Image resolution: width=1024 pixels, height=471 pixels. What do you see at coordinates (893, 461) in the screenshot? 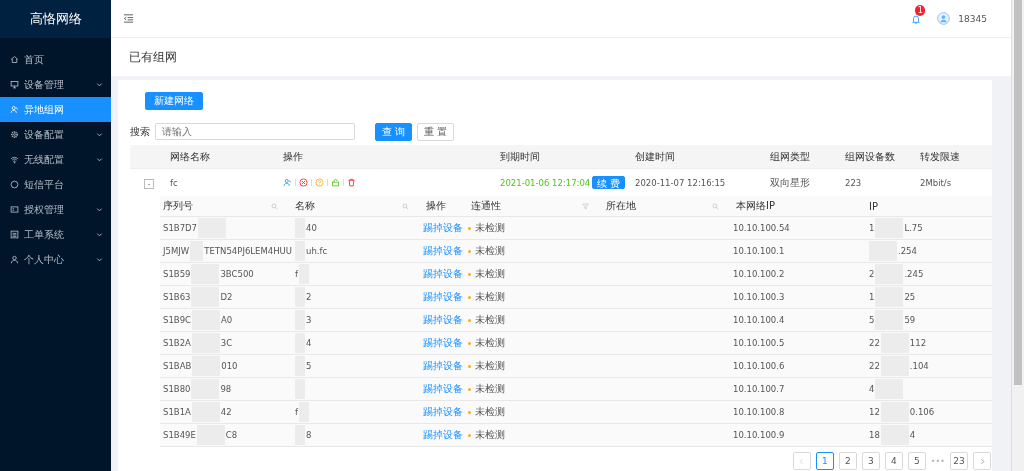
I see `page-button: 4` at bounding box center [893, 461].